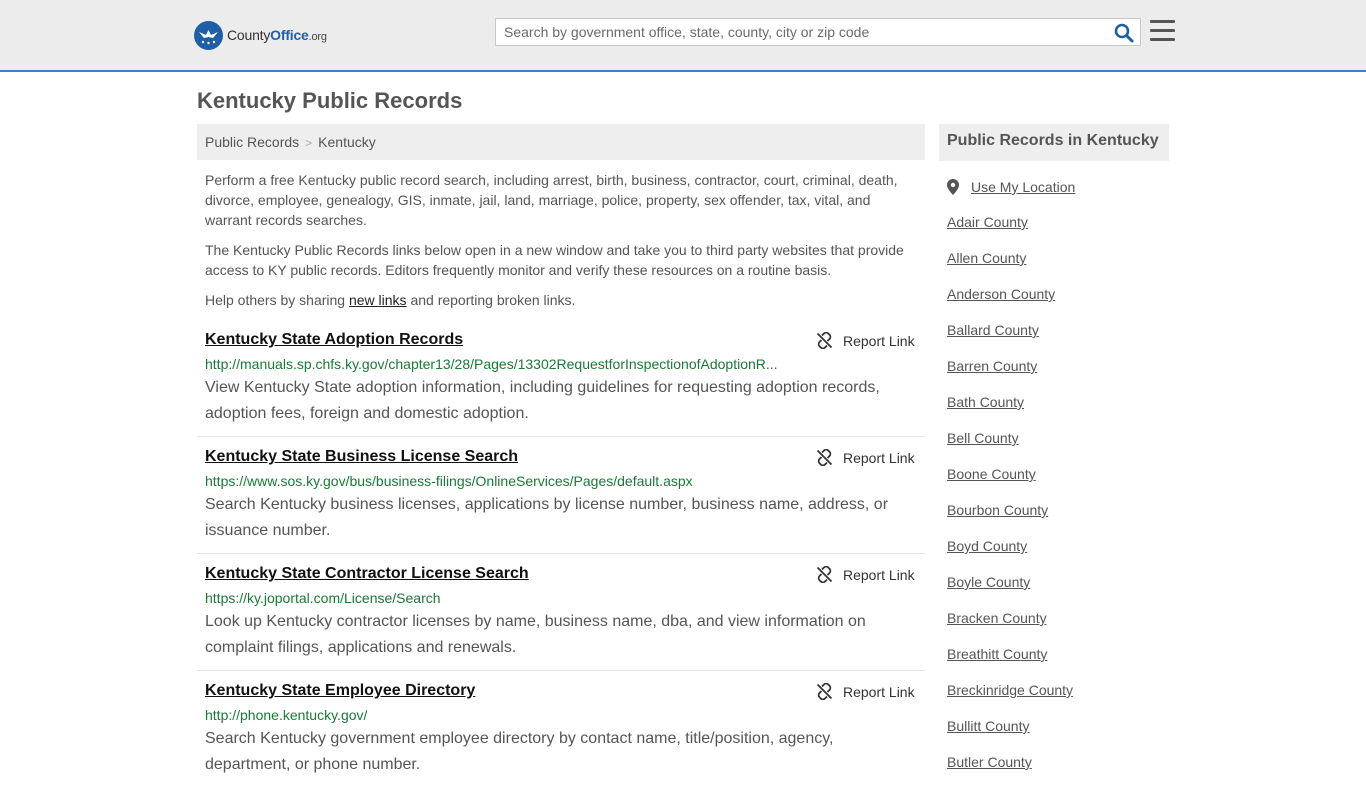 The width and height of the screenshot is (1366, 790). What do you see at coordinates (988, 726) in the screenshot?
I see `county-link: Bullitt County` at bounding box center [988, 726].